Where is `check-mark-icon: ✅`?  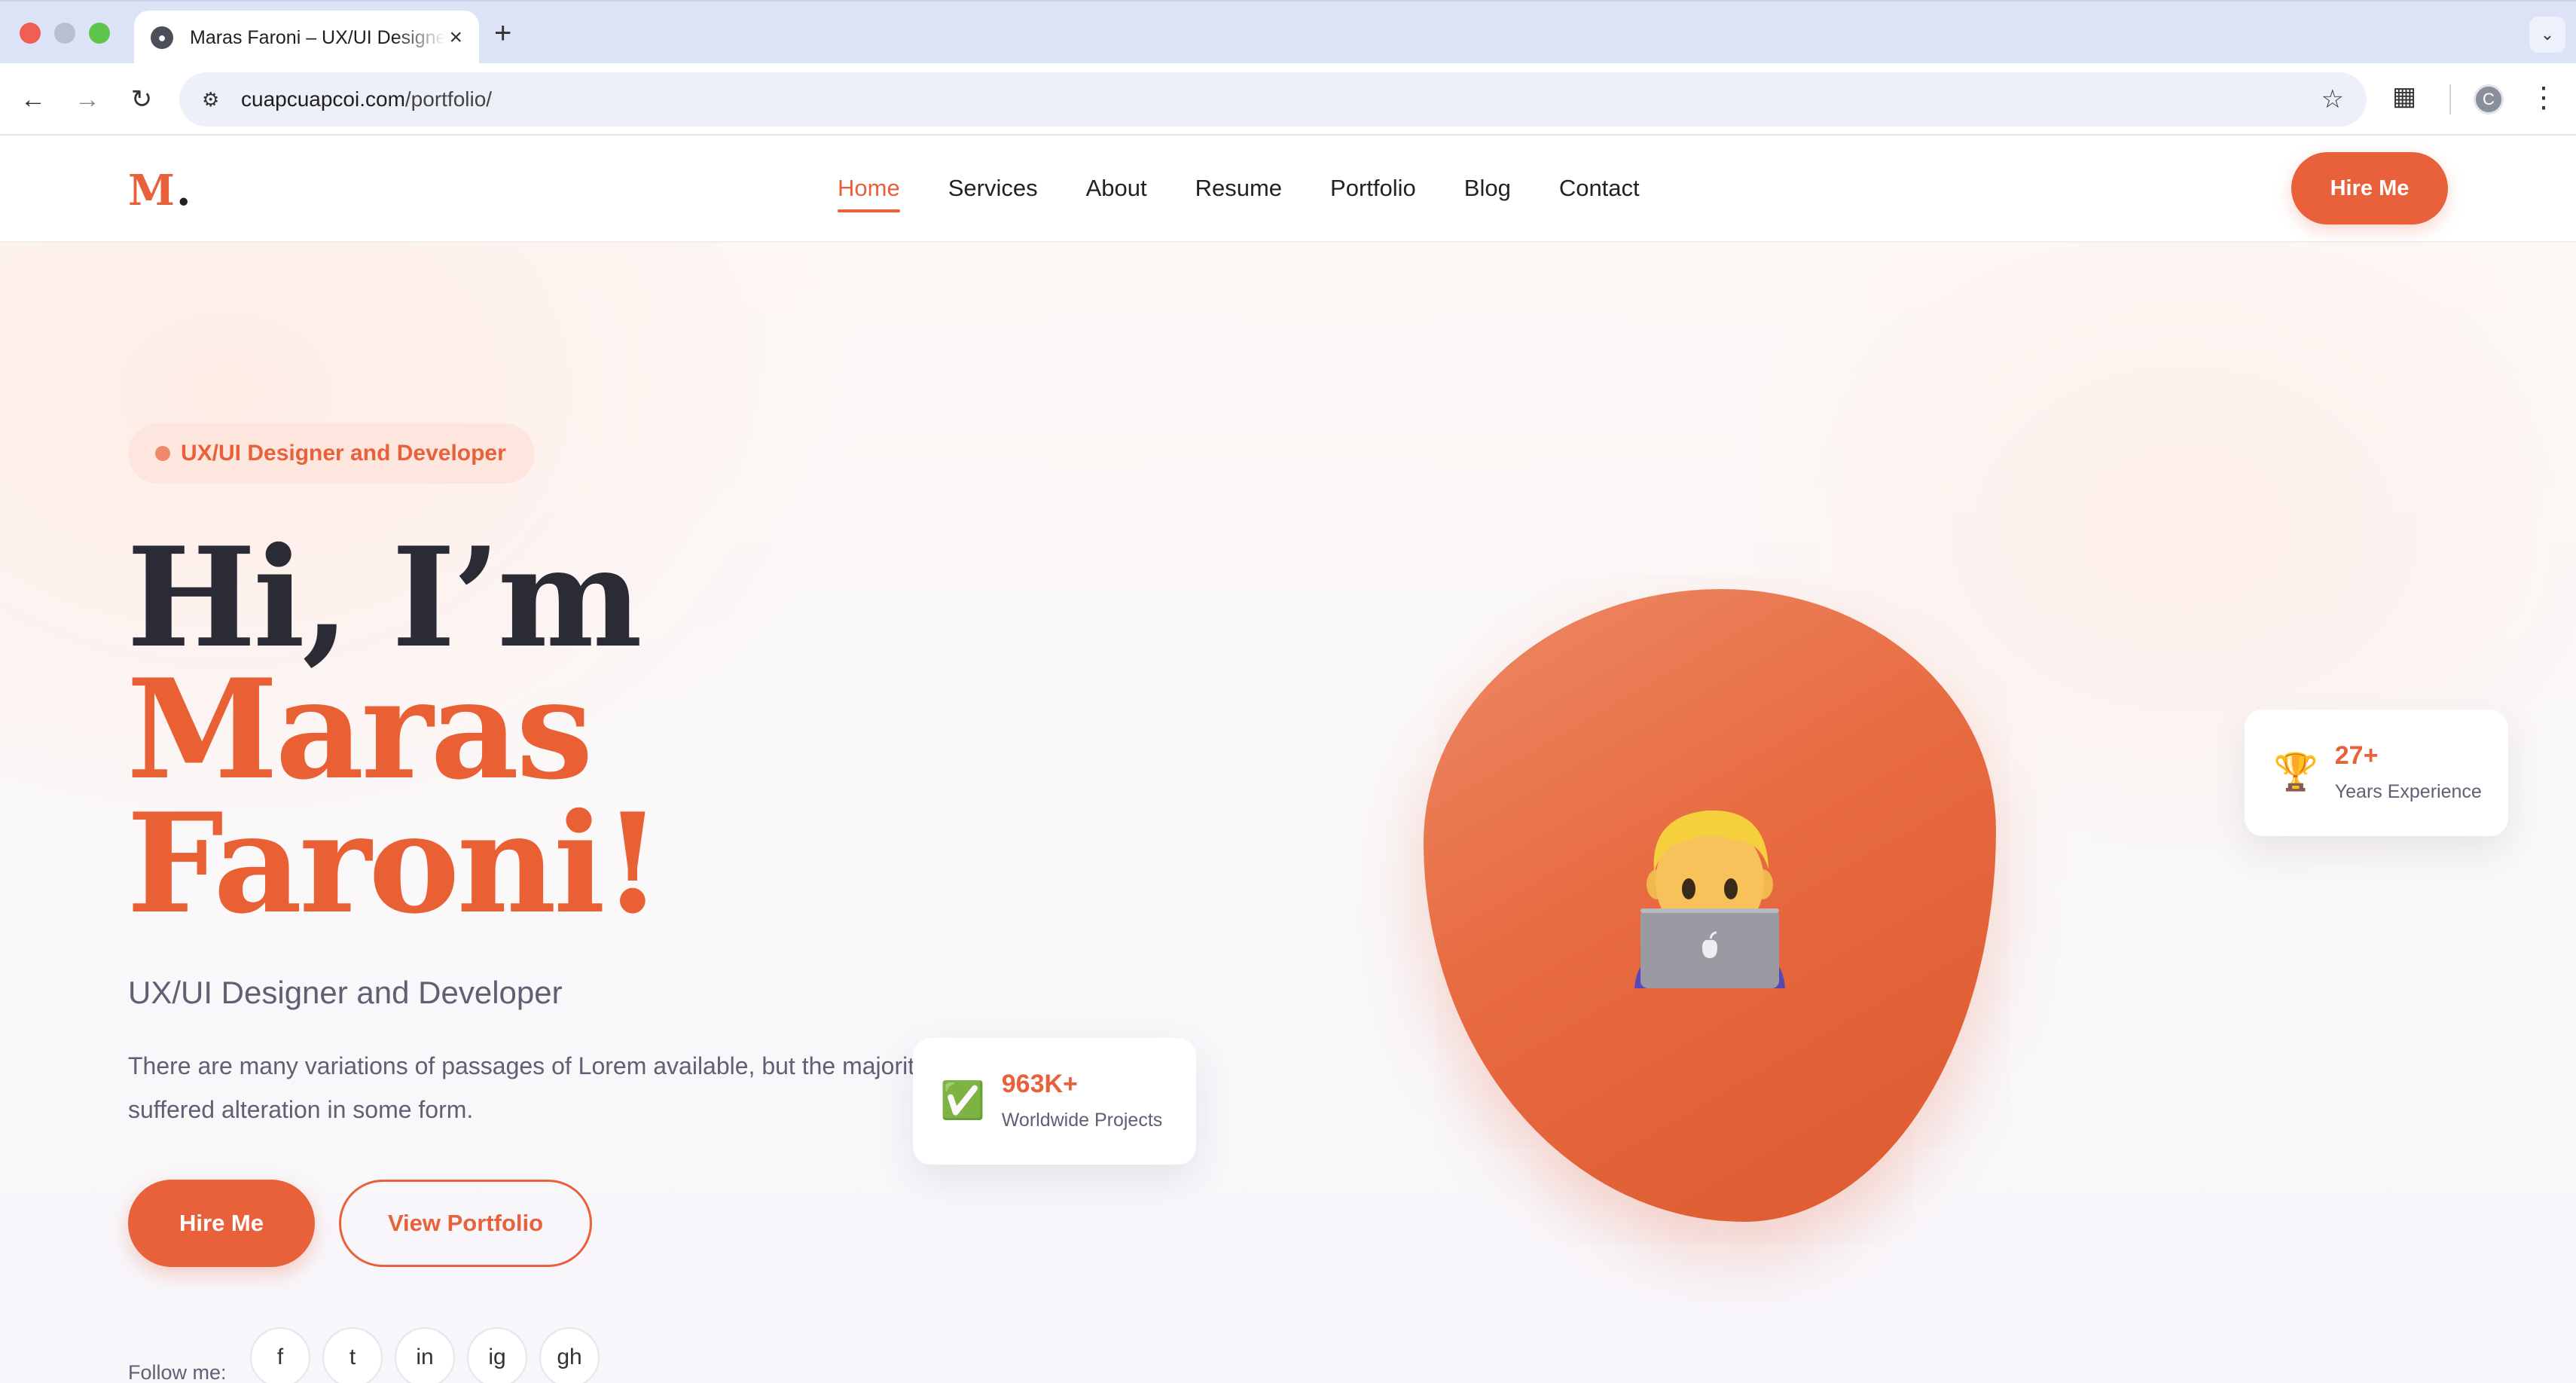 check-mark-icon: ✅ is located at coordinates (963, 1101).